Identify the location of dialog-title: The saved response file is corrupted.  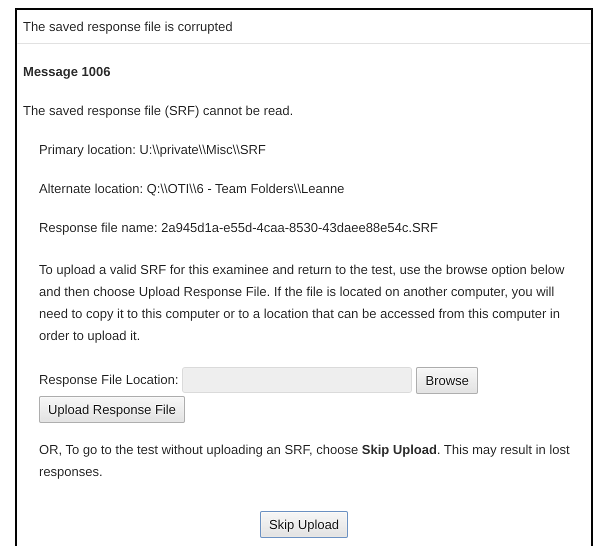
(304, 27).